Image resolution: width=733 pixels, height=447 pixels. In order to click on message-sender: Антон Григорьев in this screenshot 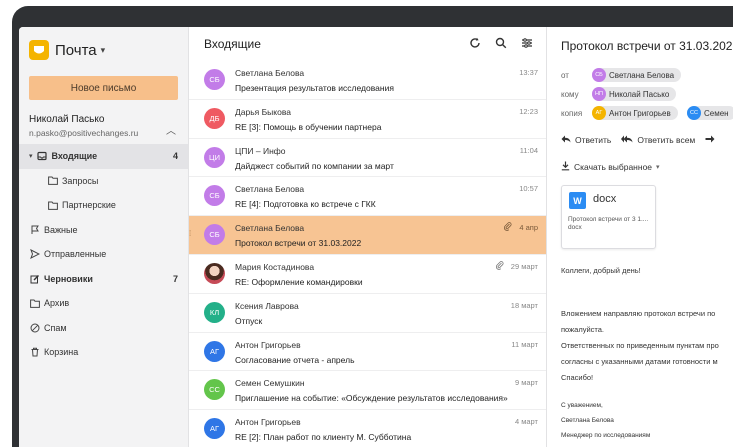, I will do `click(268, 344)`.